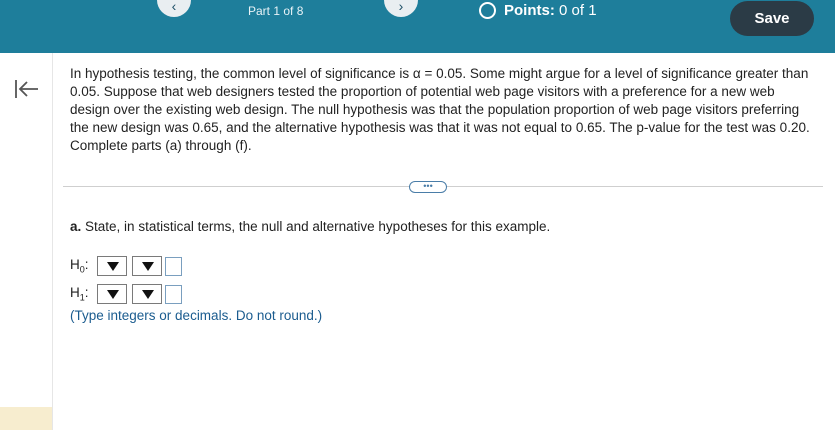  Describe the element at coordinates (27, 89) in the screenshot. I see `collapse-panel-icon` at that location.